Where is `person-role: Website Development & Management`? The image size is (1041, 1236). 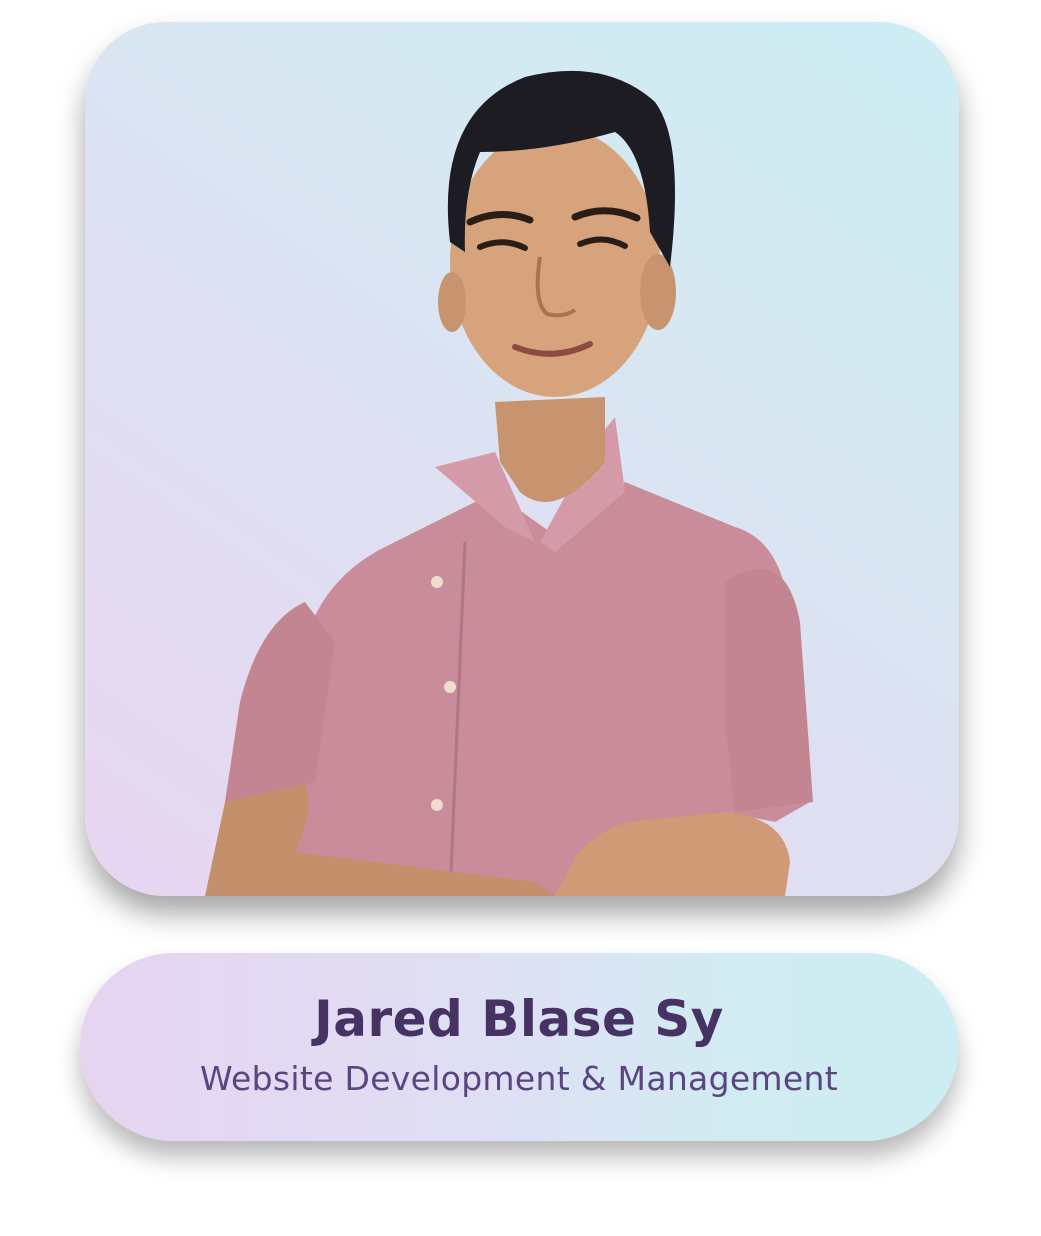 person-role: Website Development & Management is located at coordinates (519, 1078).